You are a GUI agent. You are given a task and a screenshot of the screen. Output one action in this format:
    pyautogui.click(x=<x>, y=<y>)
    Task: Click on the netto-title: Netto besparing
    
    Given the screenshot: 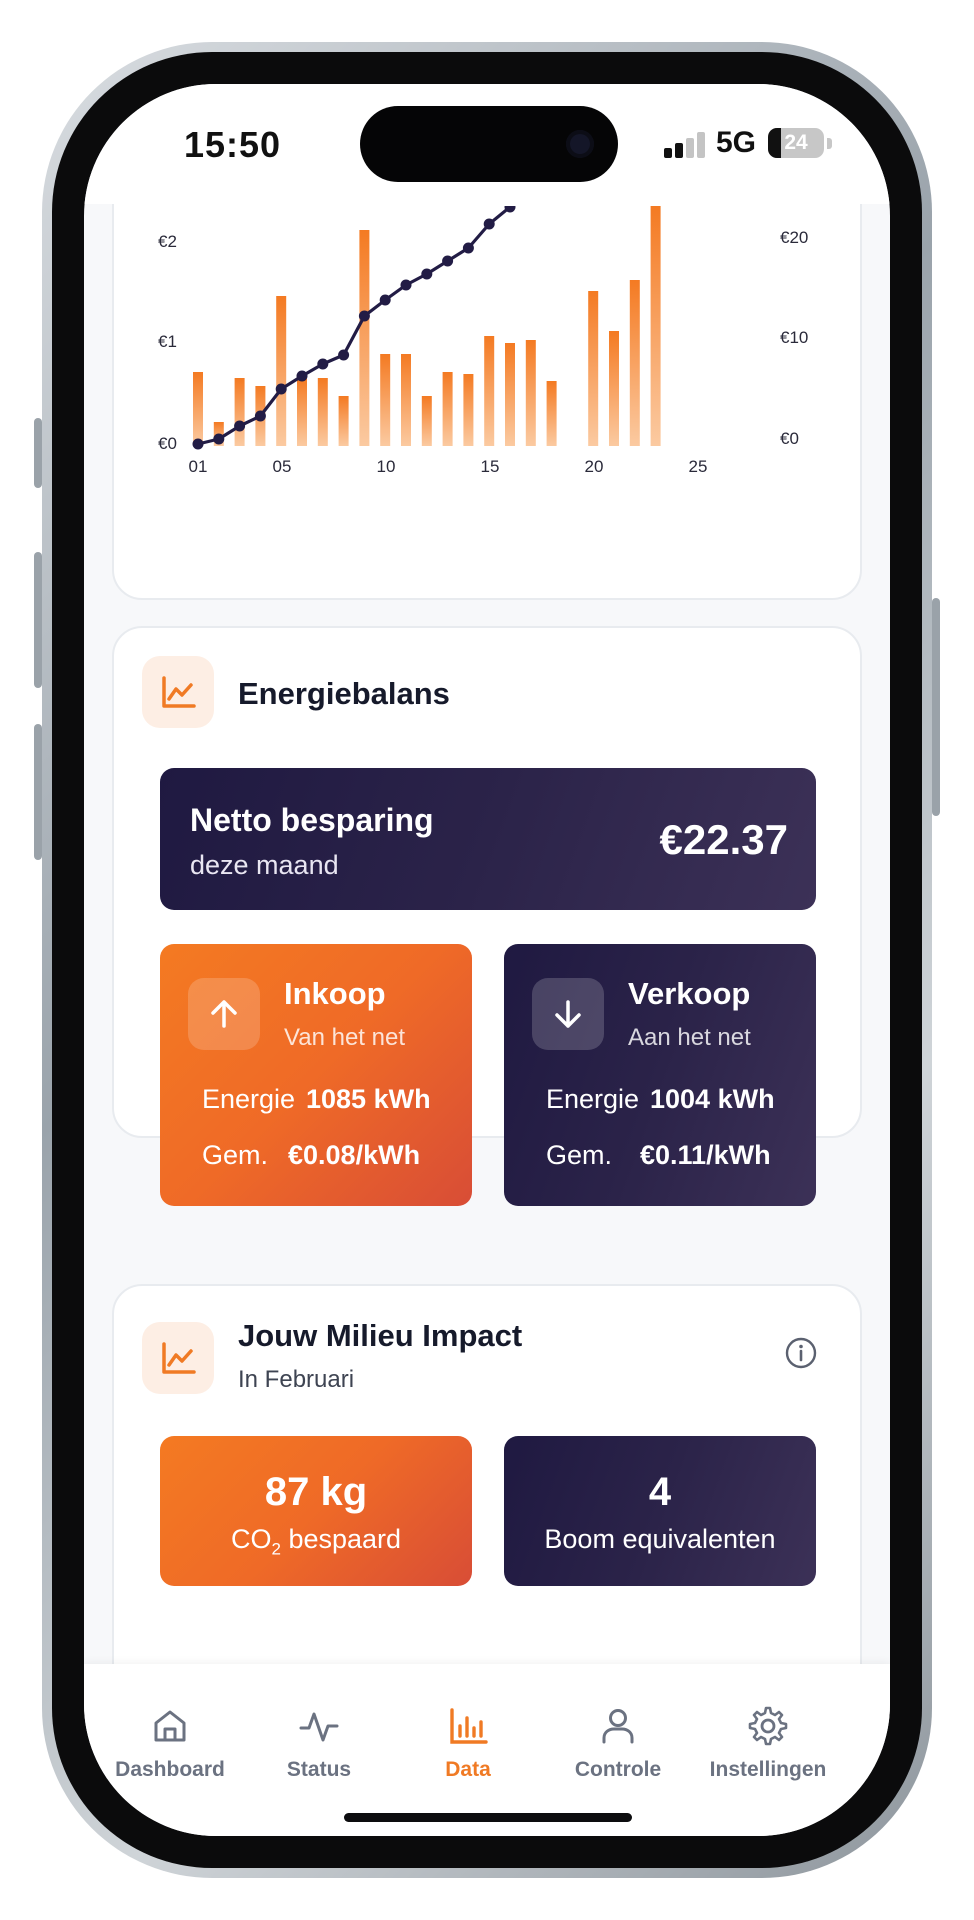 What is the action you would take?
    pyautogui.click(x=312, y=820)
    